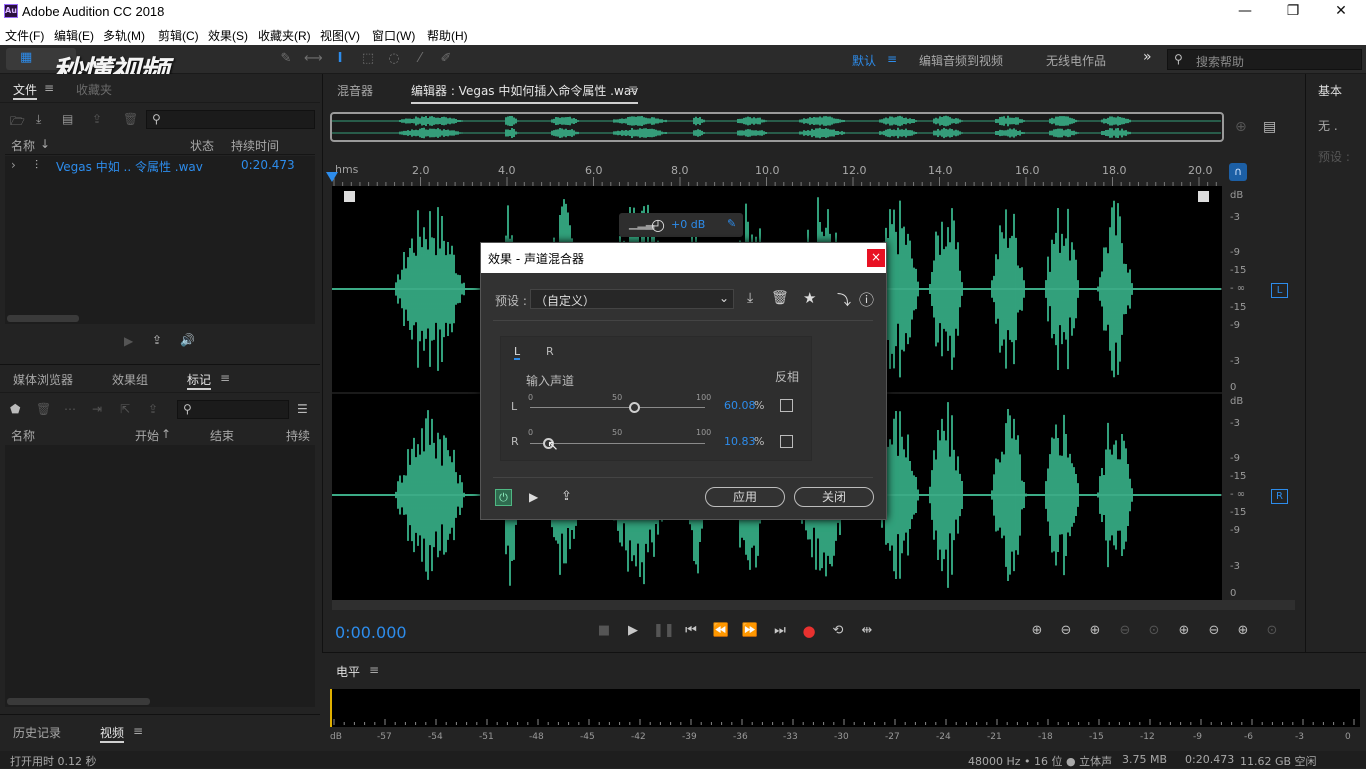  What do you see at coordinates (635, 407) in the screenshot?
I see `row-L-slider-knob` at bounding box center [635, 407].